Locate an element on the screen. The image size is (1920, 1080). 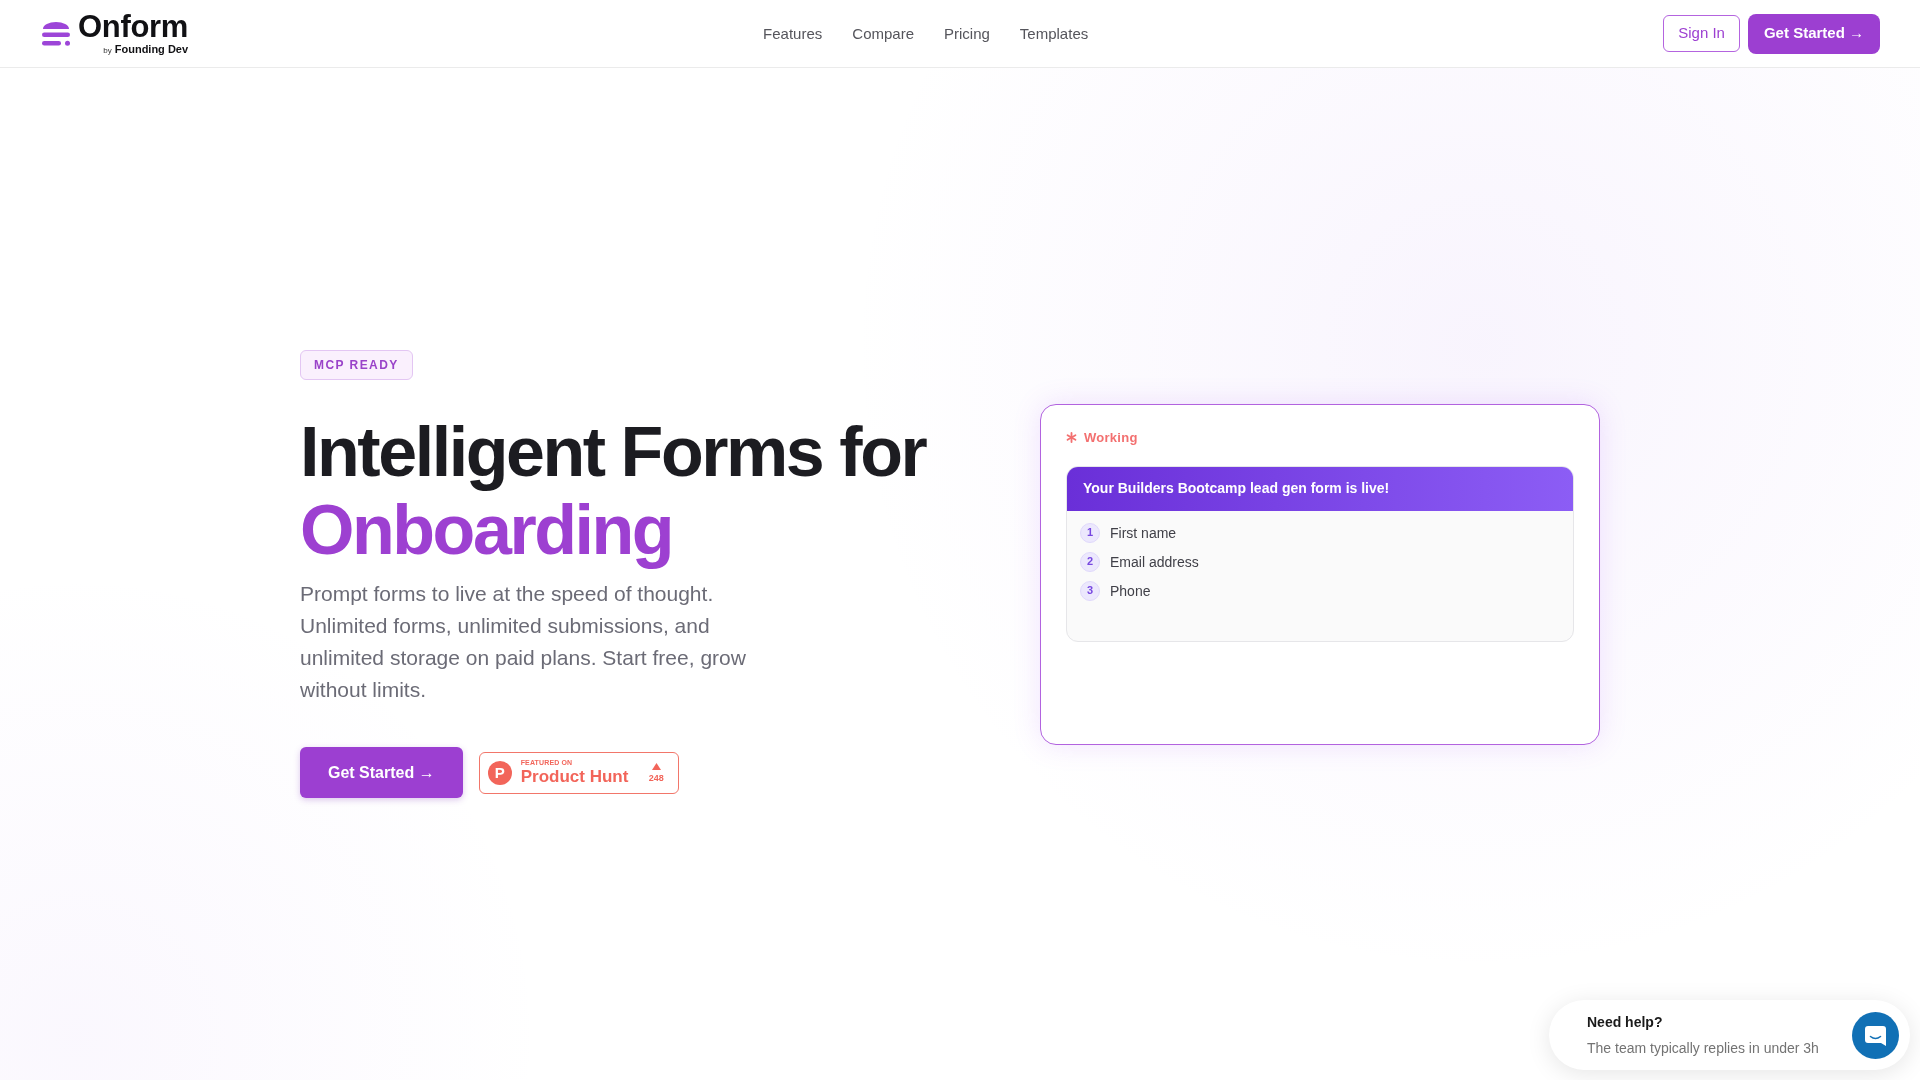
sign-in-button: Sign In is located at coordinates (1701, 33).